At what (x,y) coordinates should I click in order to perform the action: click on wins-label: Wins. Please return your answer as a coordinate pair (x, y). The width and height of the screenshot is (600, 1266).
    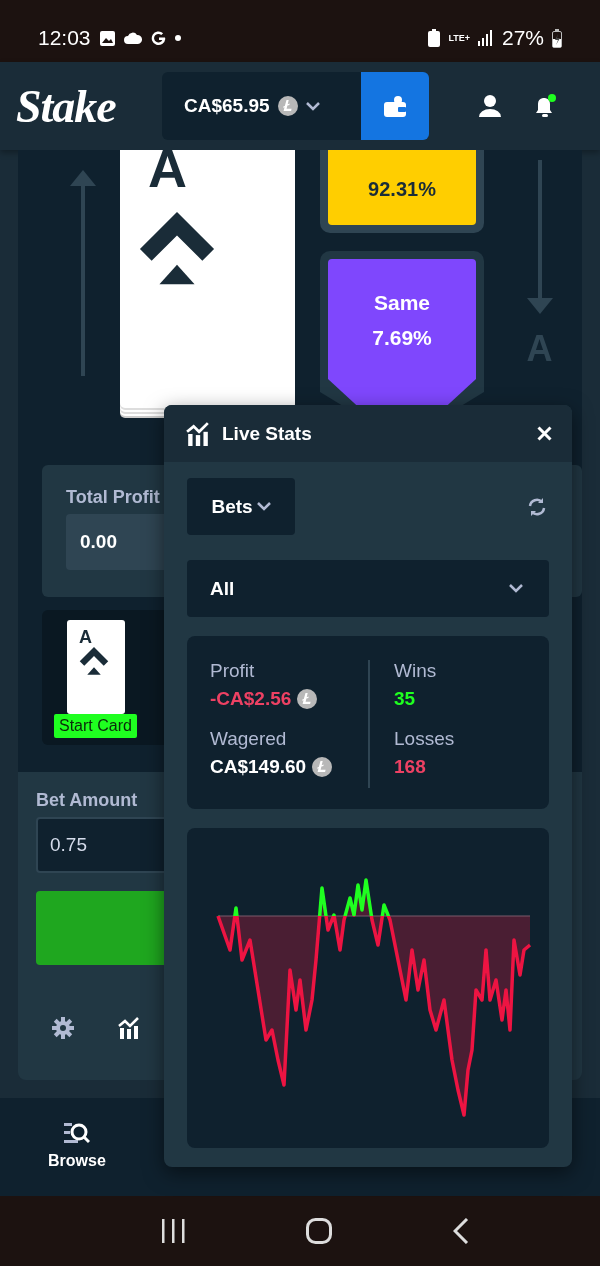
    Looking at the image, I should click on (416, 671).